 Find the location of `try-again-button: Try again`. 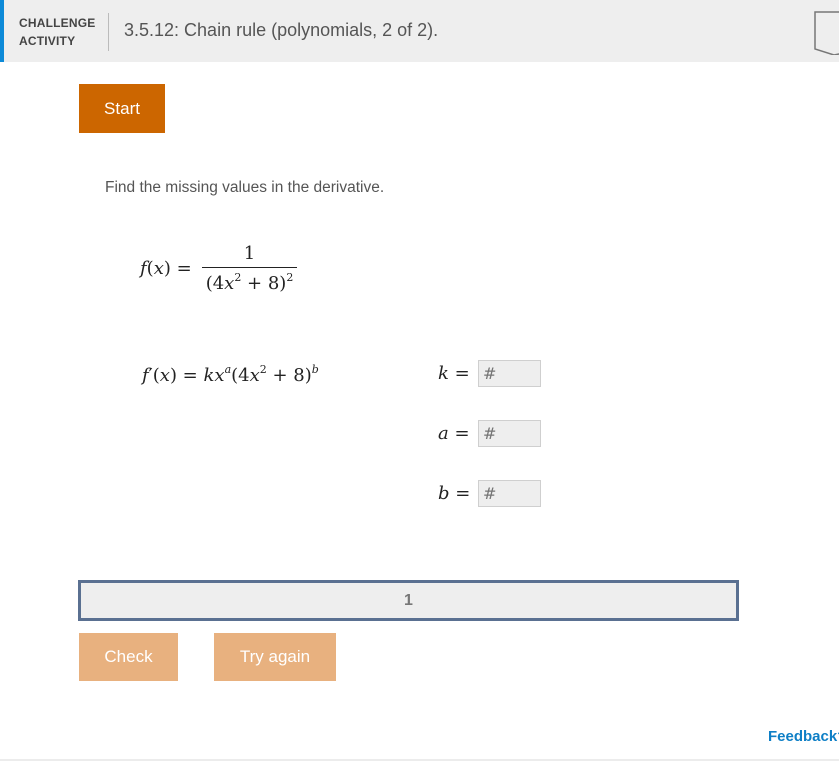

try-again-button: Try again is located at coordinates (275, 657).